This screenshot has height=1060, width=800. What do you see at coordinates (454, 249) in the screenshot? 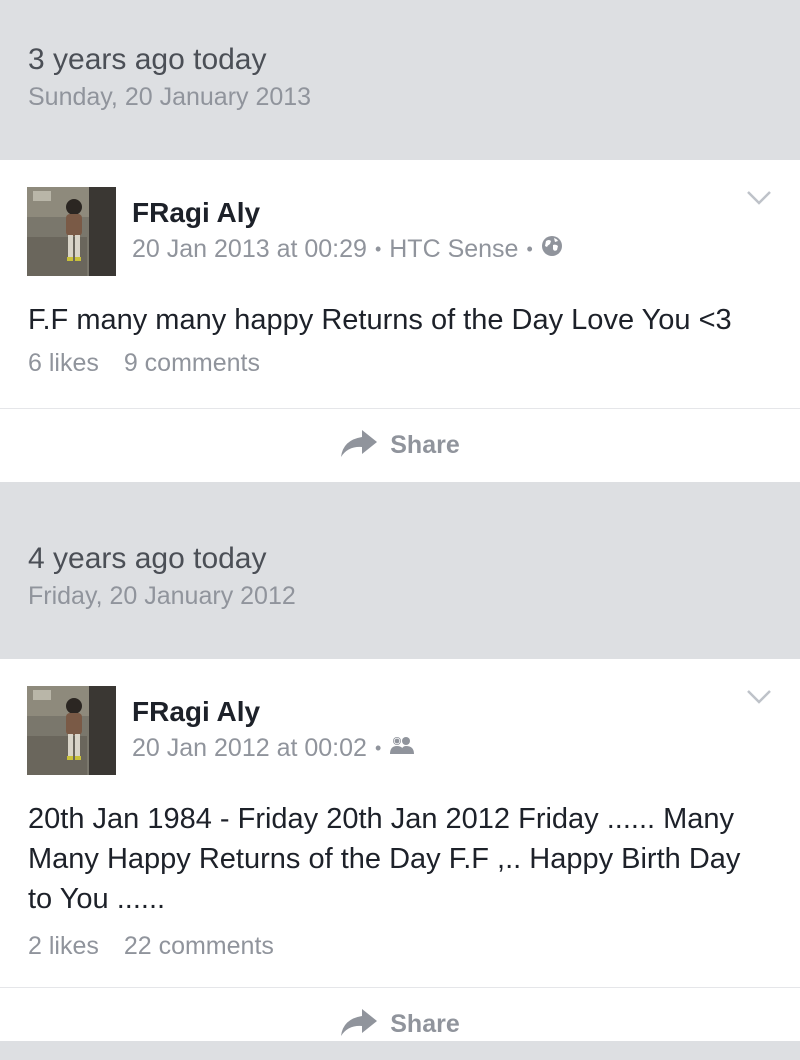
I see `post-source: HTC Sense` at bounding box center [454, 249].